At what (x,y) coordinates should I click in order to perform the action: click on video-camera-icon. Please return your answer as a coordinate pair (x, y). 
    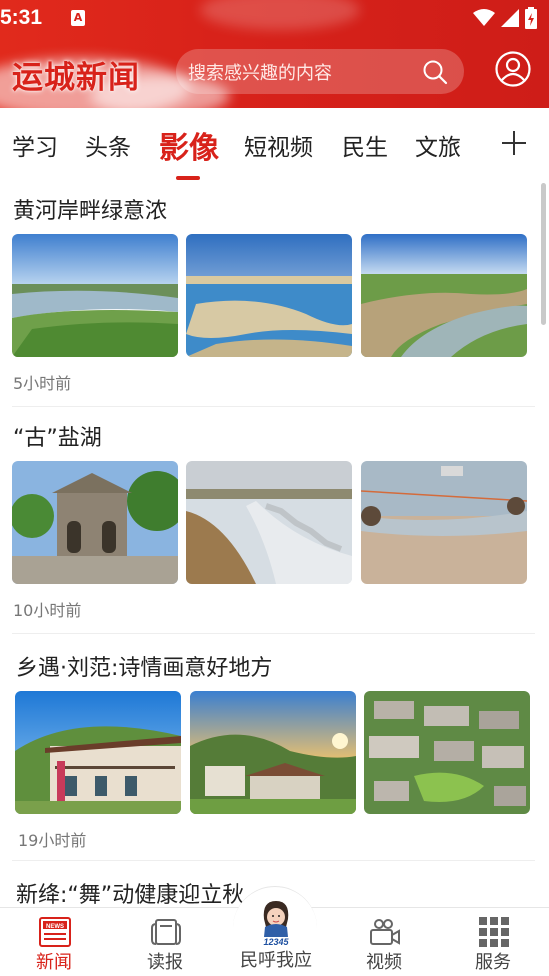
    Looking at the image, I should click on (385, 932).